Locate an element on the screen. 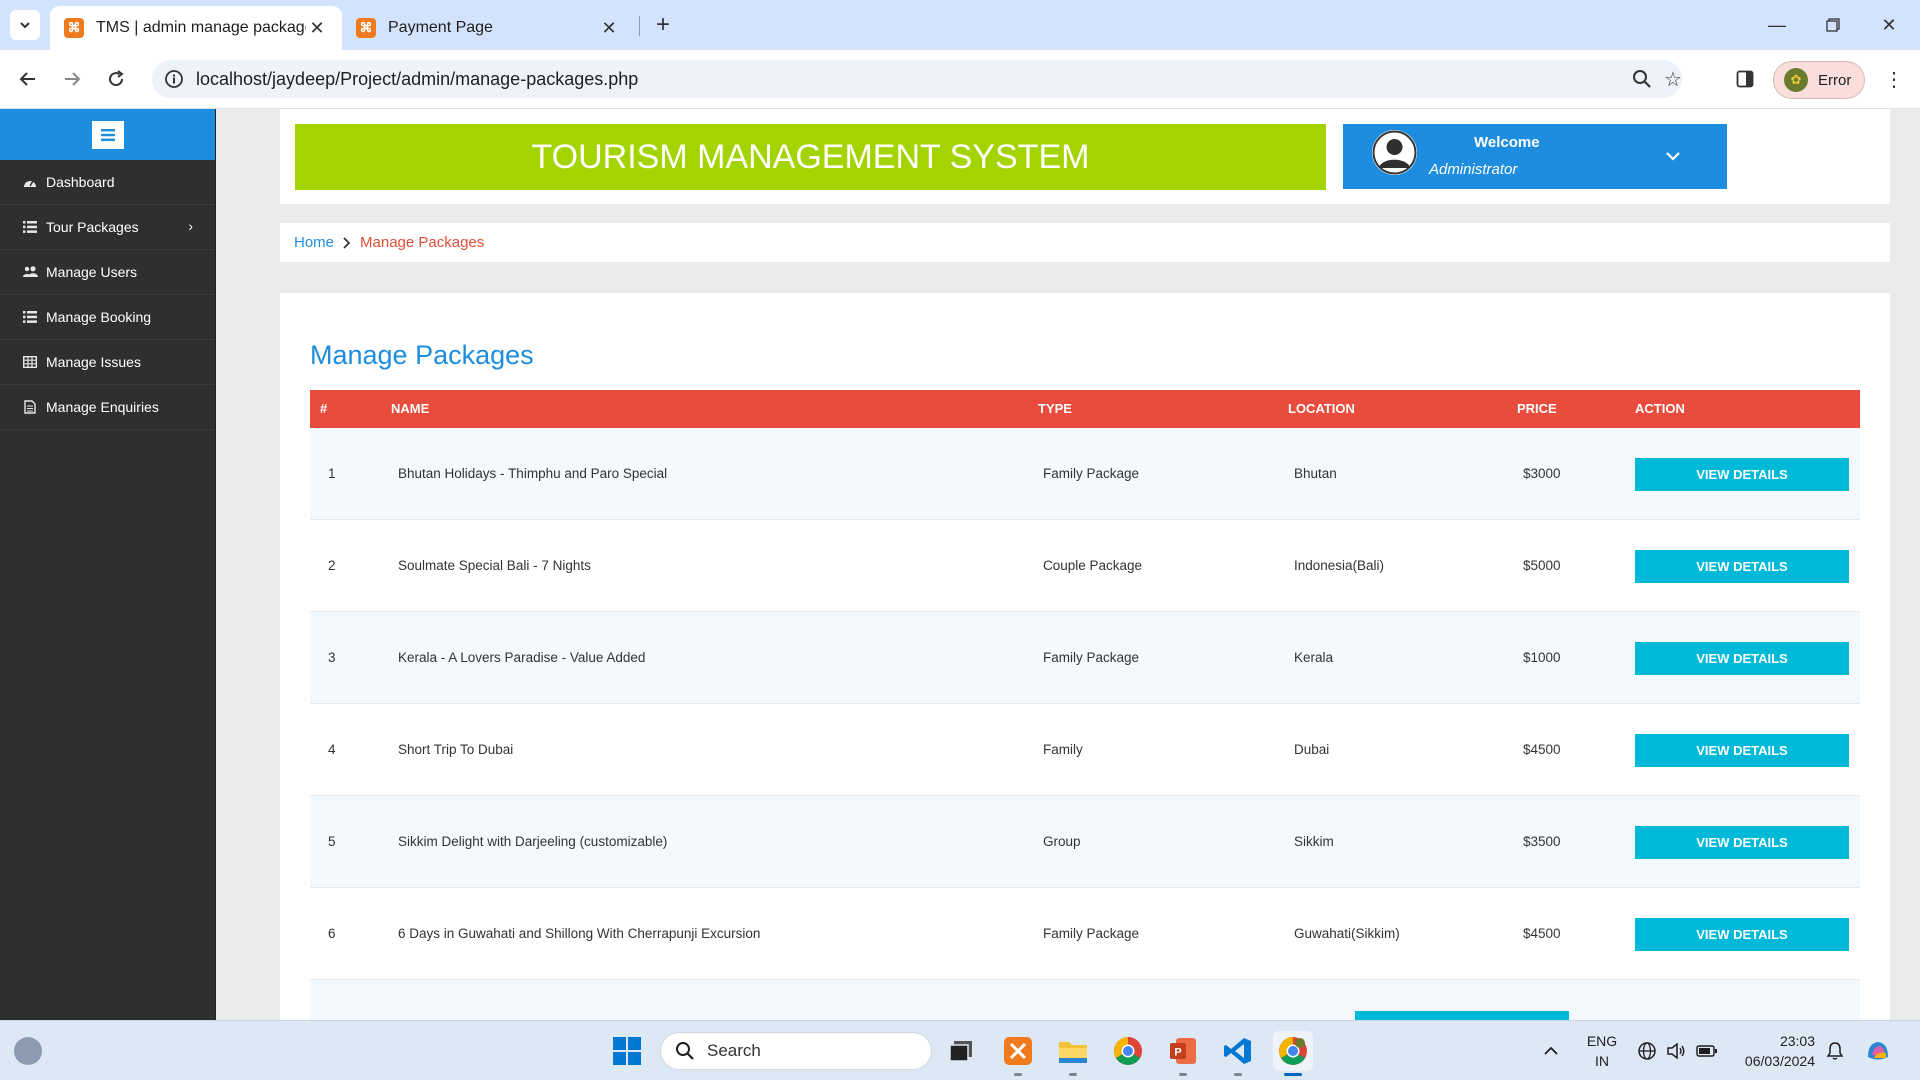  profile-label: Error is located at coordinates (1835, 80).